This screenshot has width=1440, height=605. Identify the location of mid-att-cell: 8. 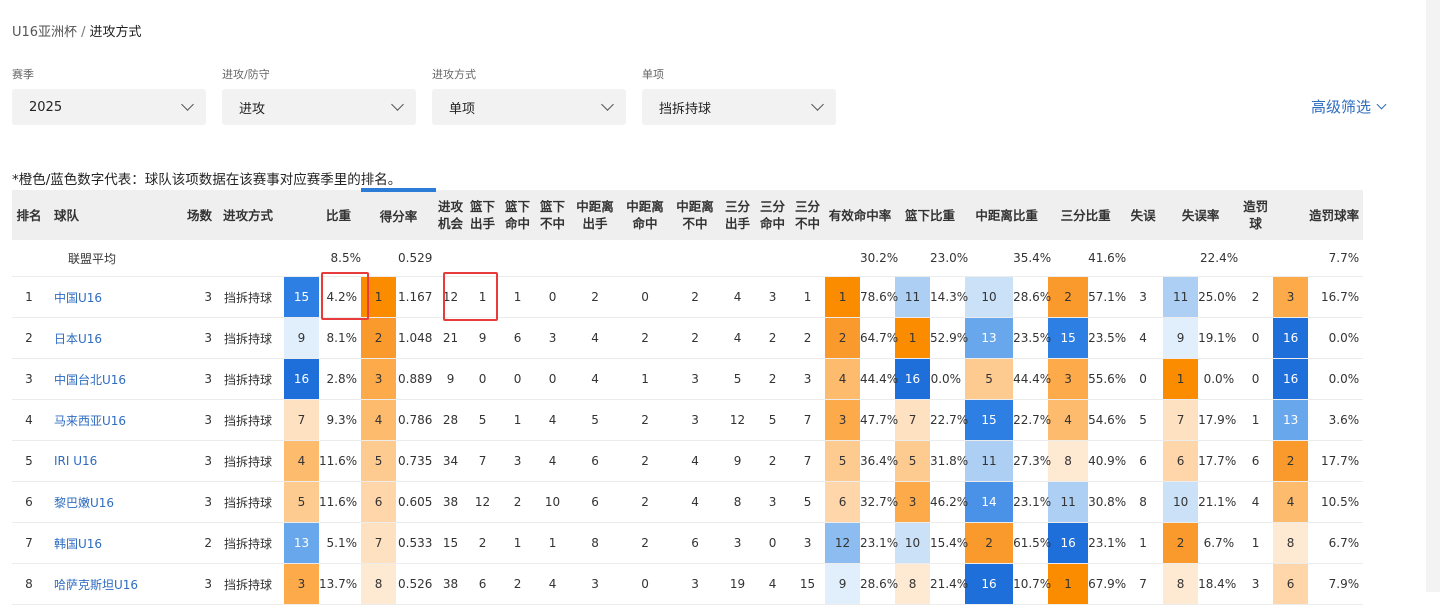
(595, 543).